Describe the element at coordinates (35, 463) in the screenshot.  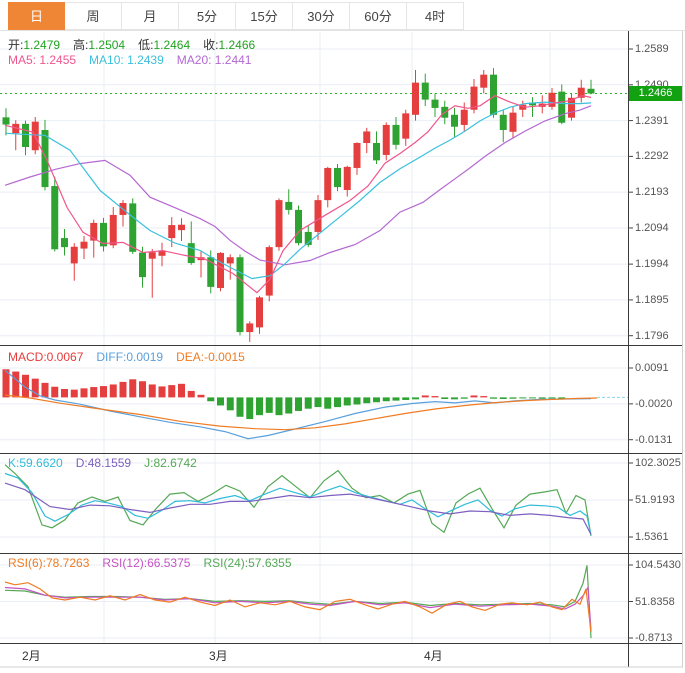
I see `kdj-header-segment: K:59.6620` at that location.